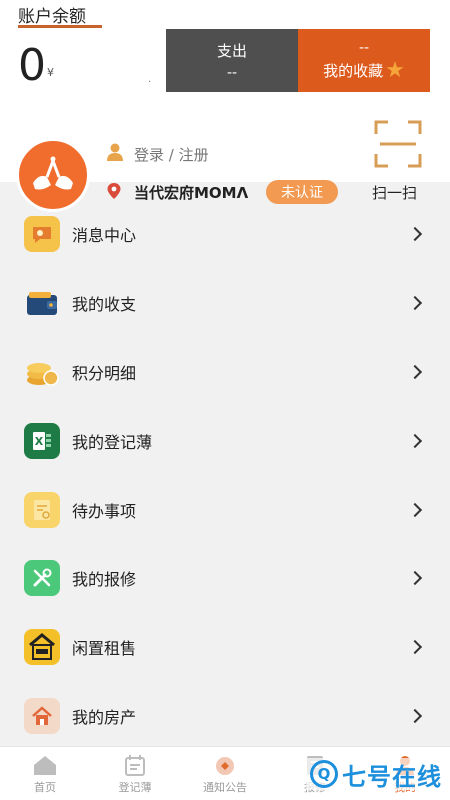  What do you see at coordinates (104, 511) in the screenshot?
I see `menu-label-todo: 待办事项` at bounding box center [104, 511].